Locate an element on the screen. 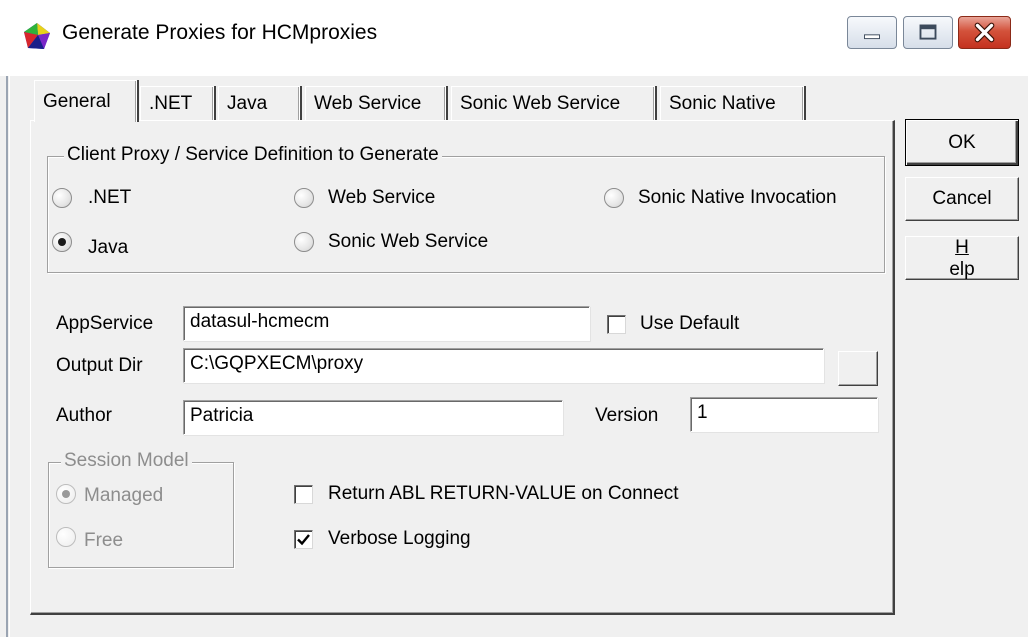 Image resolution: width=1028 pixels, height=637 pixels. session-model-group: Session Model is located at coordinates (141, 509).